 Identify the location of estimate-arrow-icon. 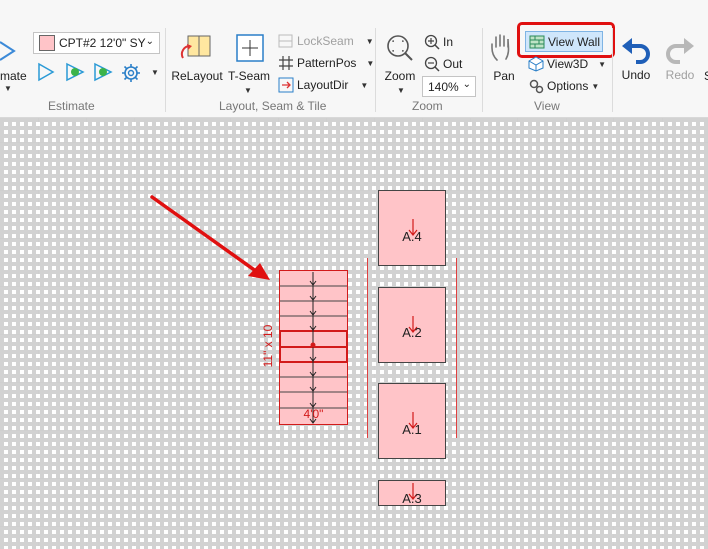
(9, 51).